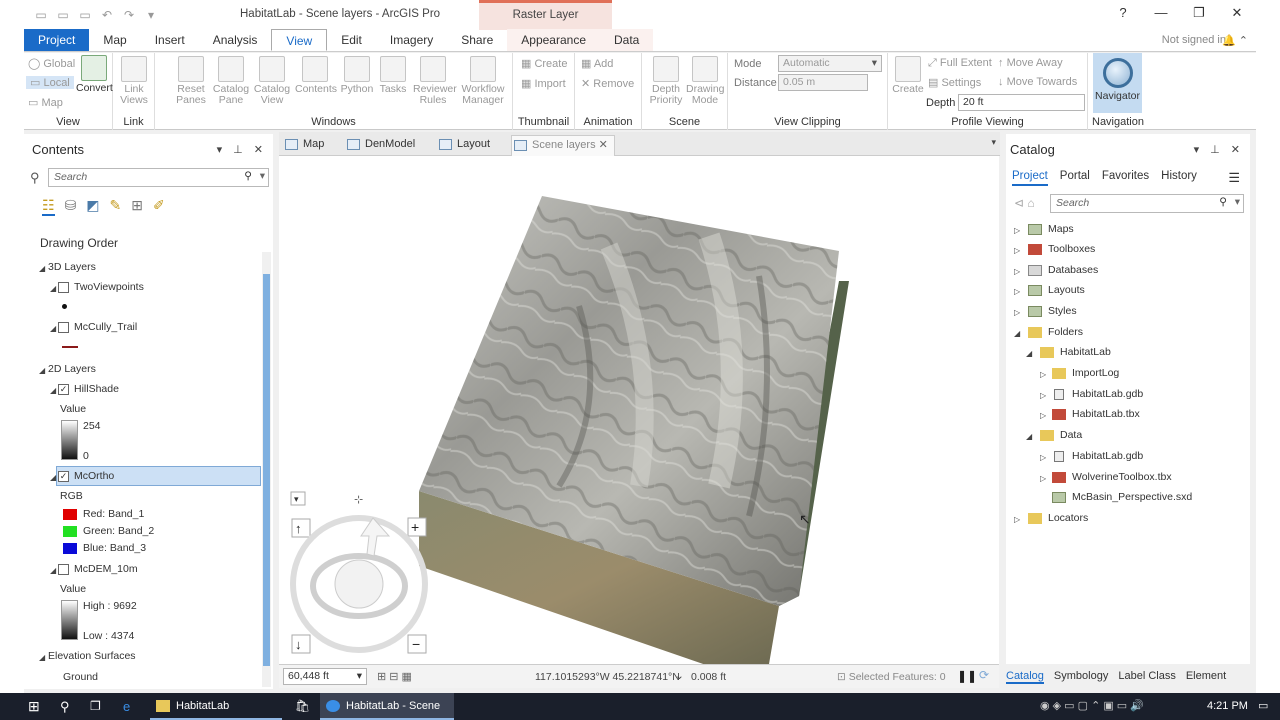 The width and height of the screenshot is (1280, 720). Describe the element at coordinates (1095, 373) in the screenshot. I see `folder-importlog: ImportLog` at that location.